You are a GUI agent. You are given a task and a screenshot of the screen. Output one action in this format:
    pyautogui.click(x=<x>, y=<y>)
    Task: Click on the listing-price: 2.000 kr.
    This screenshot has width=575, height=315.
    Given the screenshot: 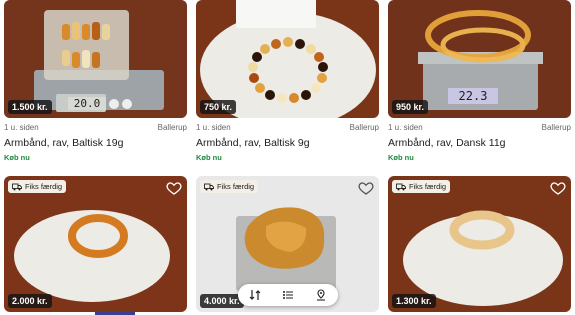 What is the action you would take?
    pyautogui.click(x=30, y=301)
    